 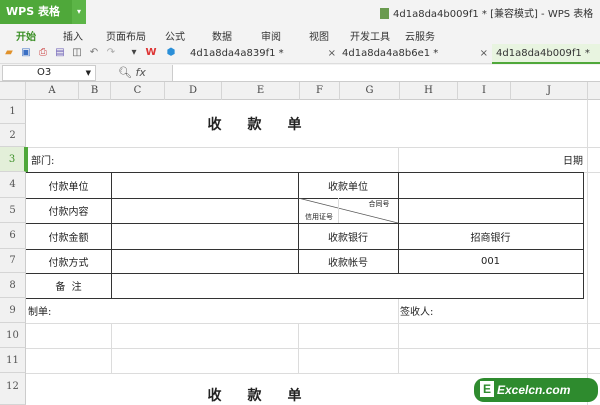 What do you see at coordinates (561, 159) in the screenshot?
I see `date-label: 日期` at bounding box center [561, 159].